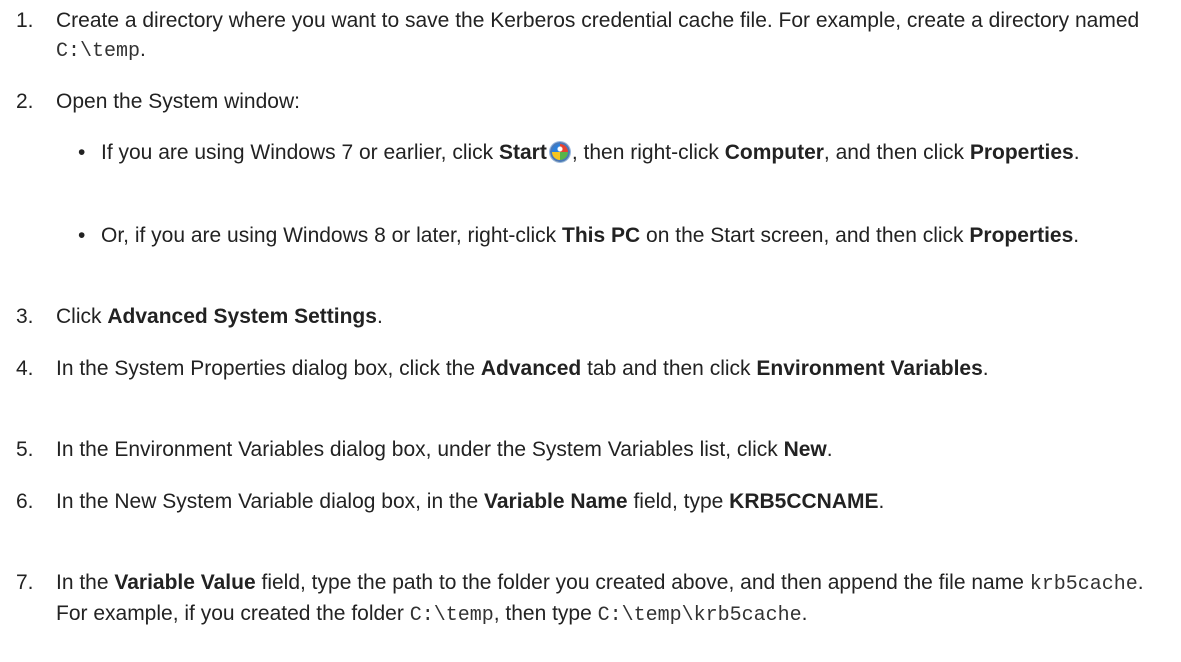 This screenshot has width=1181, height=662. I want to click on step-text: Open the System window:, so click(178, 101).